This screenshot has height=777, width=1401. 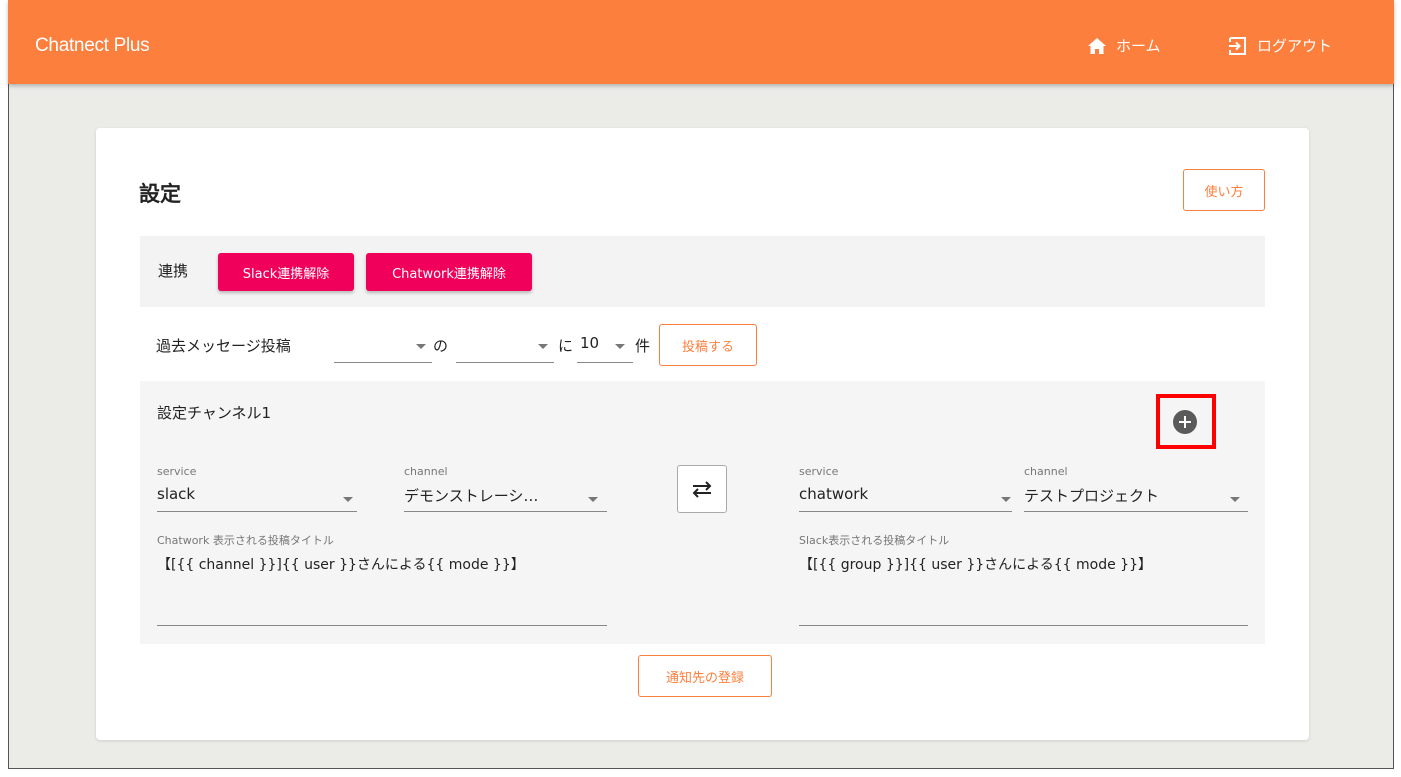 What do you see at coordinates (426, 471) in the screenshot?
I see `left-channel-label: channel` at bounding box center [426, 471].